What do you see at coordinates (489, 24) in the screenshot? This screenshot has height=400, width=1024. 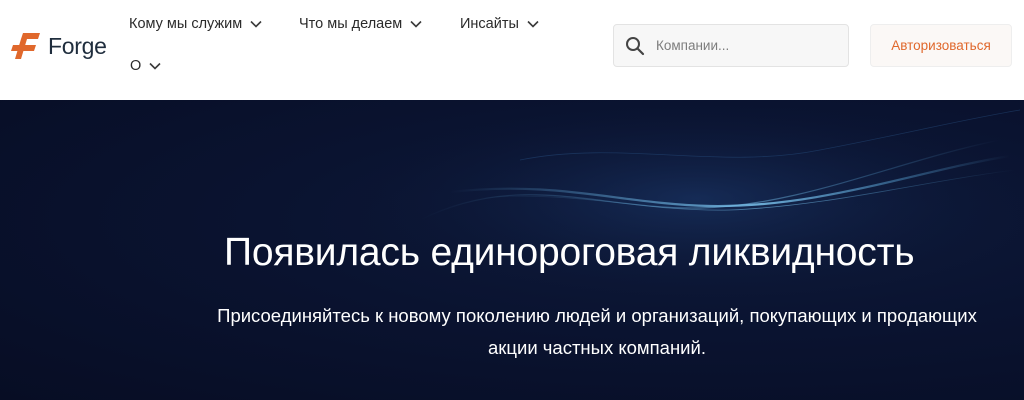 I see `nav-item-label: Инсайты` at bounding box center [489, 24].